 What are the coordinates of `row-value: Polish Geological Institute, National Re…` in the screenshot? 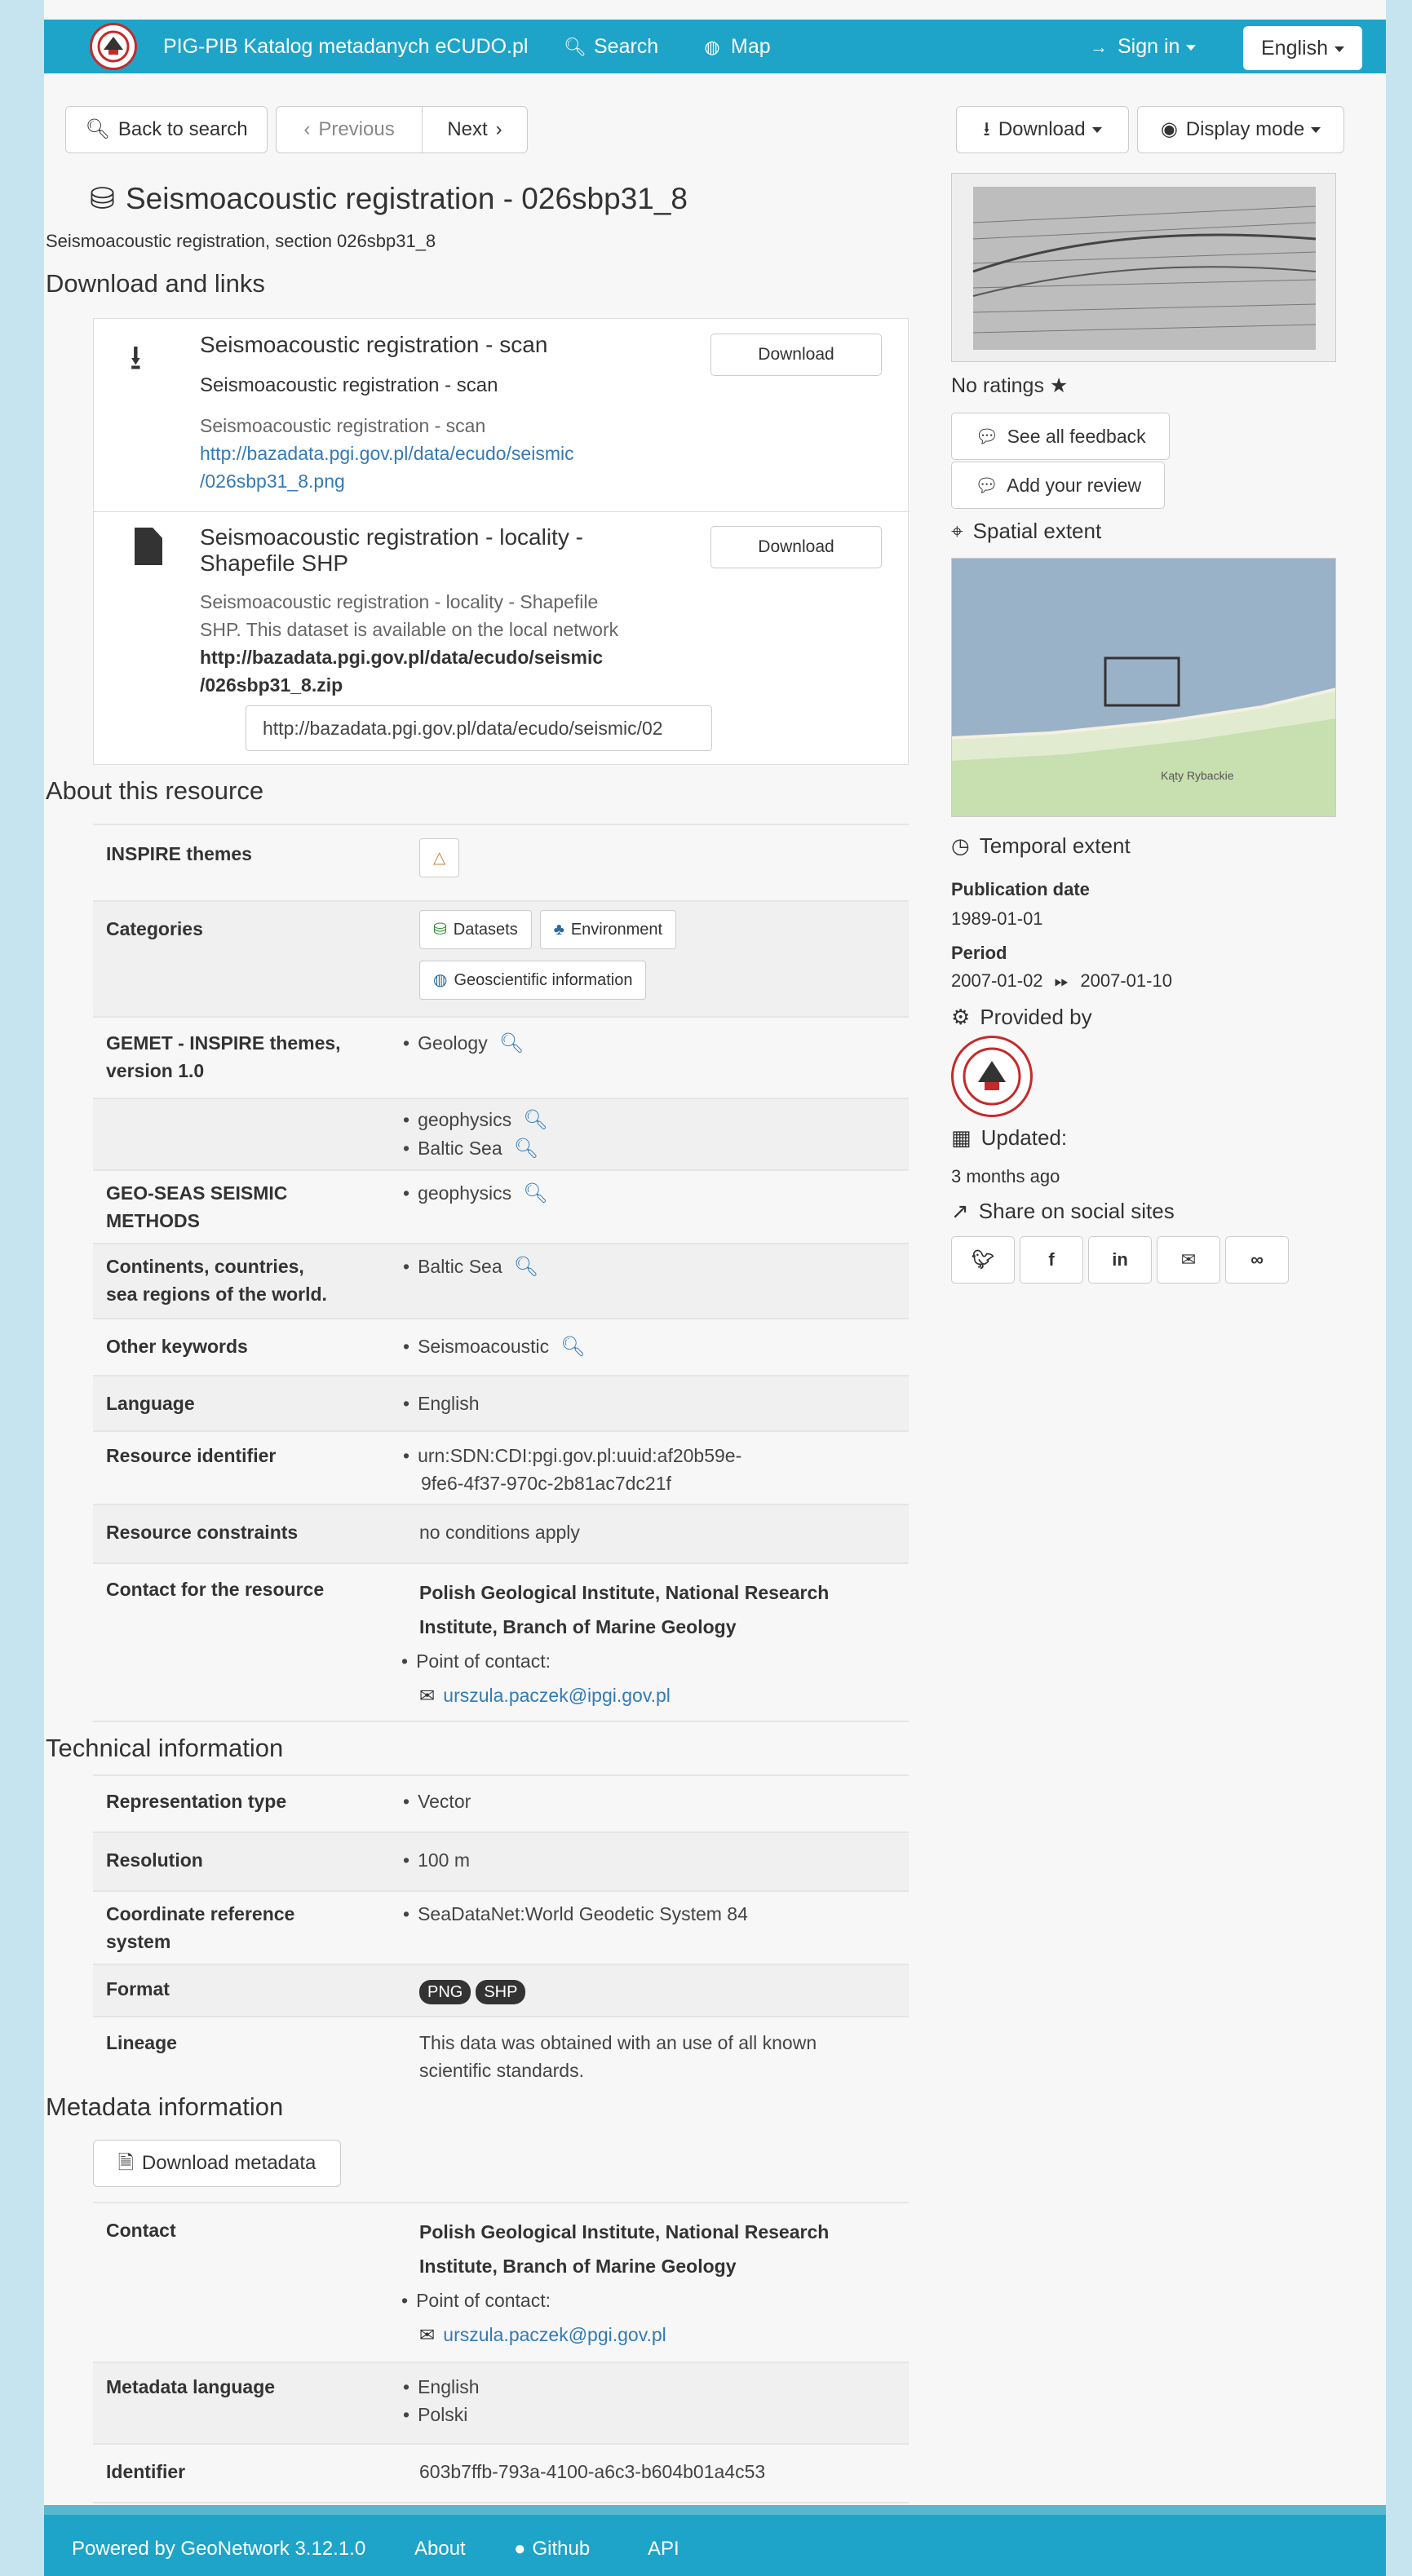 It's located at (658, 1643).